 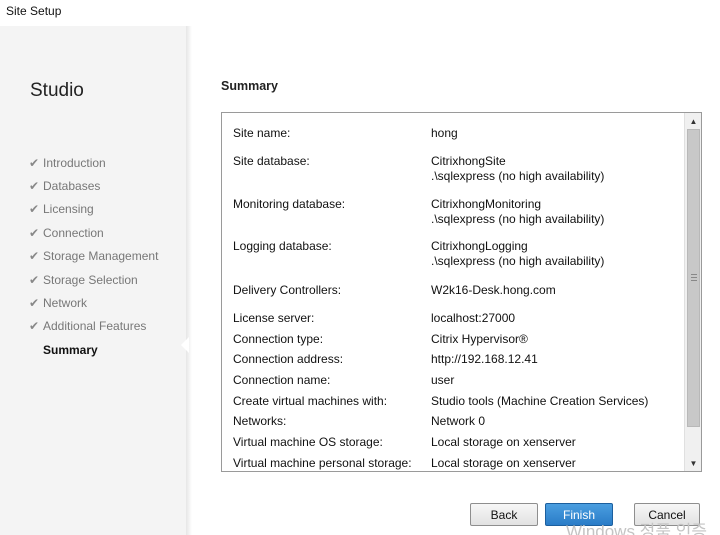 I want to click on summary-key: Networks:, so click(x=260, y=421).